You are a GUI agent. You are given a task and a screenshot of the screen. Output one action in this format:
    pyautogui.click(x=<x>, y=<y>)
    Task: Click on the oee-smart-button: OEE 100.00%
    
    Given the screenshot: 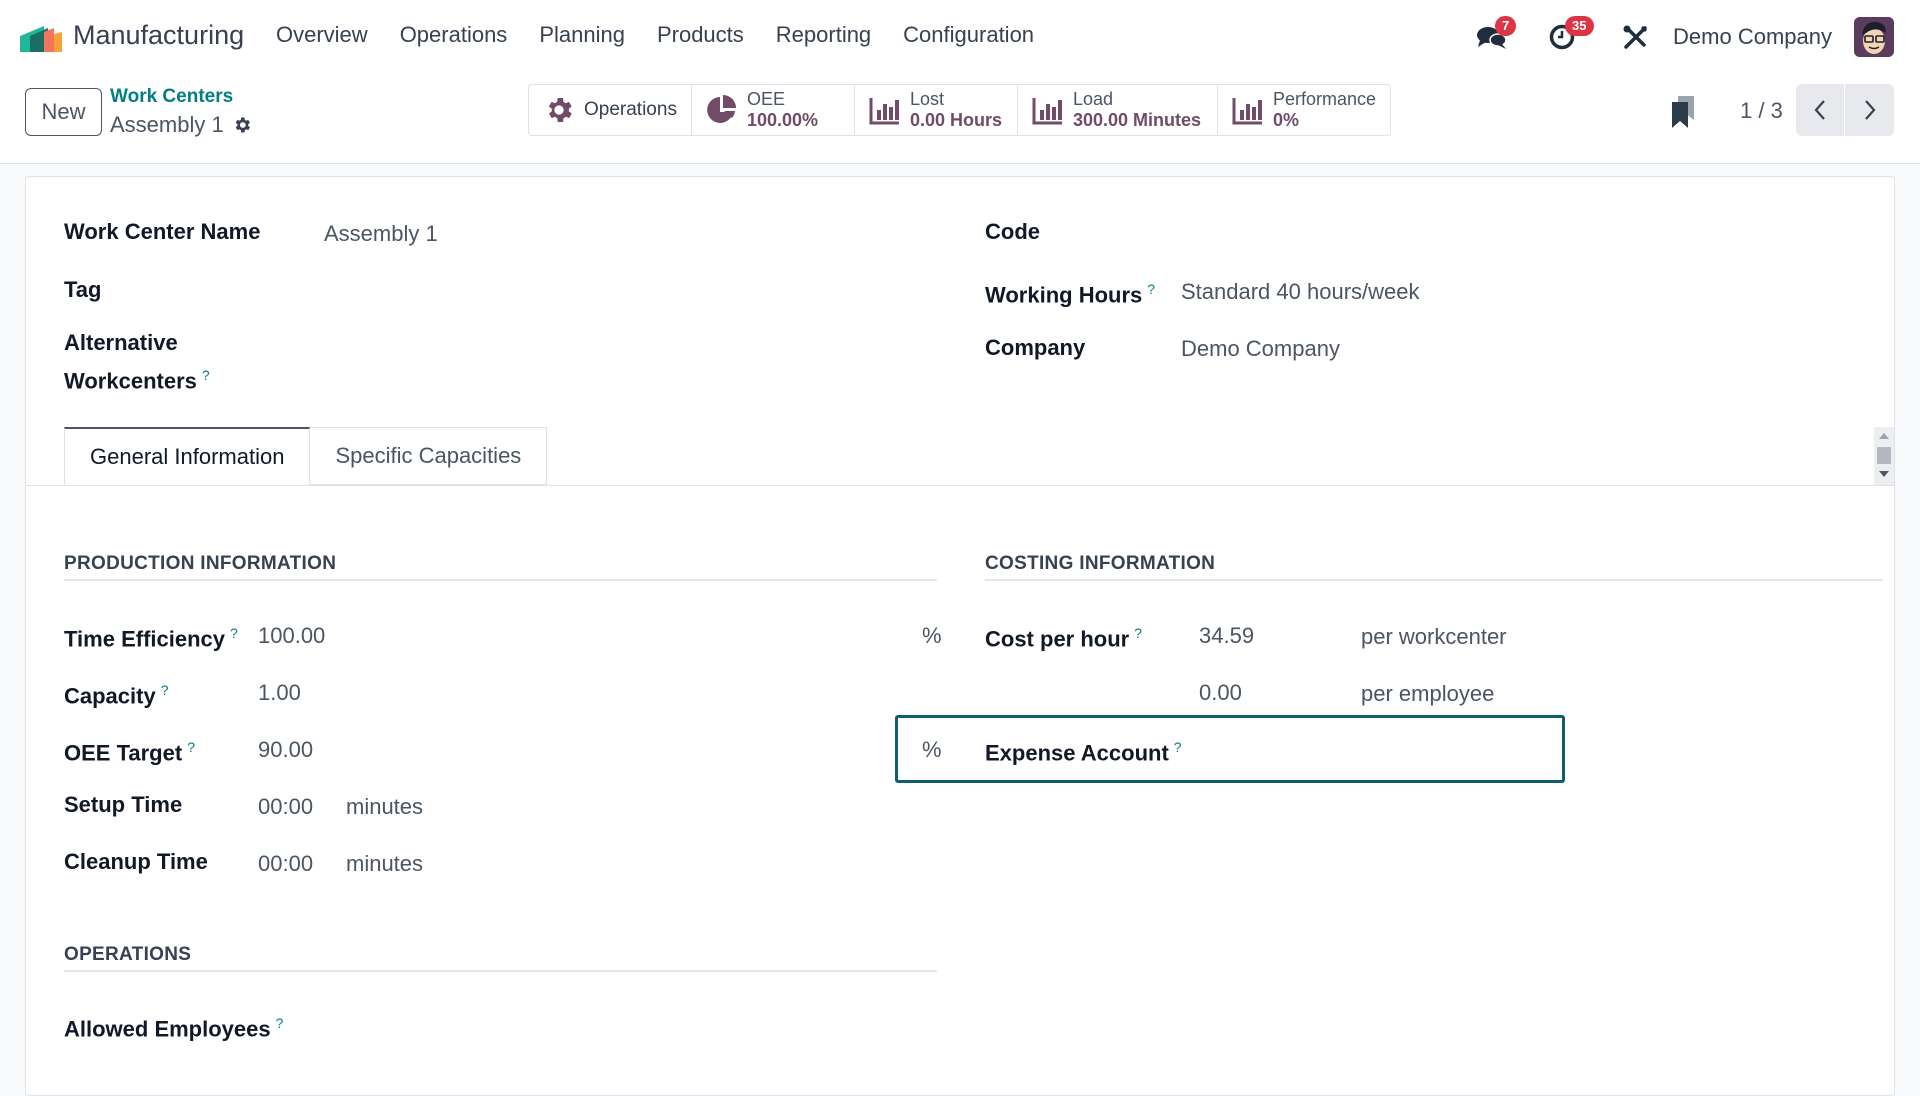 What is the action you would take?
    pyautogui.click(x=773, y=110)
    